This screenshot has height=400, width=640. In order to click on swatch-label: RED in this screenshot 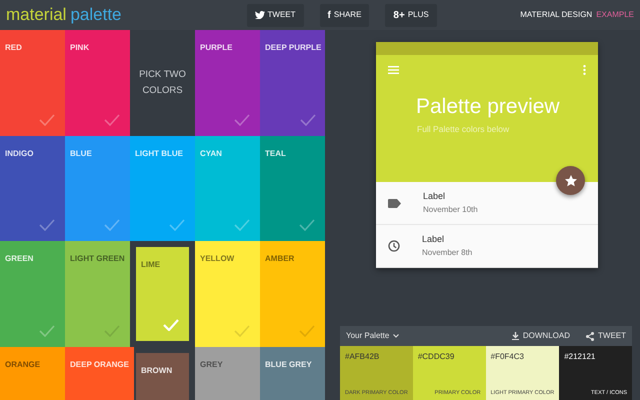, I will do `click(13, 48)`.